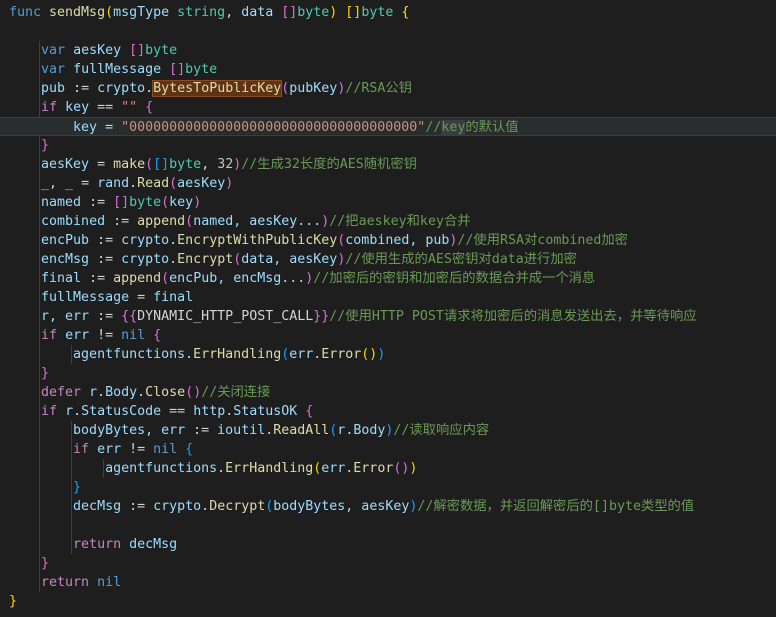 The height and width of the screenshot is (617, 776). What do you see at coordinates (388, 202) in the screenshot?
I see `code-line: named := []byte(key)` at bounding box center [388, 202].